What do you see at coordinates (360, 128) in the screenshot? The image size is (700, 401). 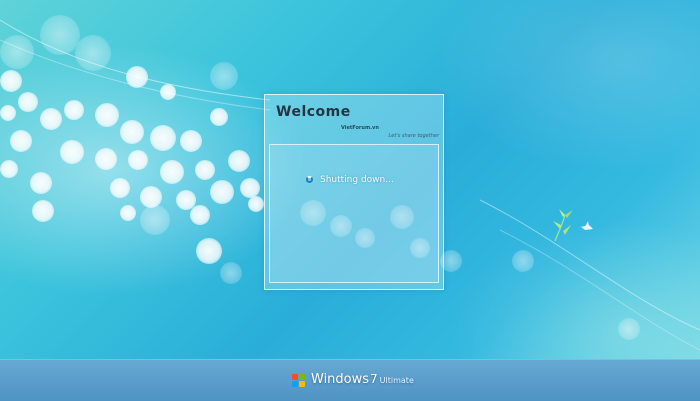 I see `brand-name: VietForum.vn` at bounding box center [360, 128].